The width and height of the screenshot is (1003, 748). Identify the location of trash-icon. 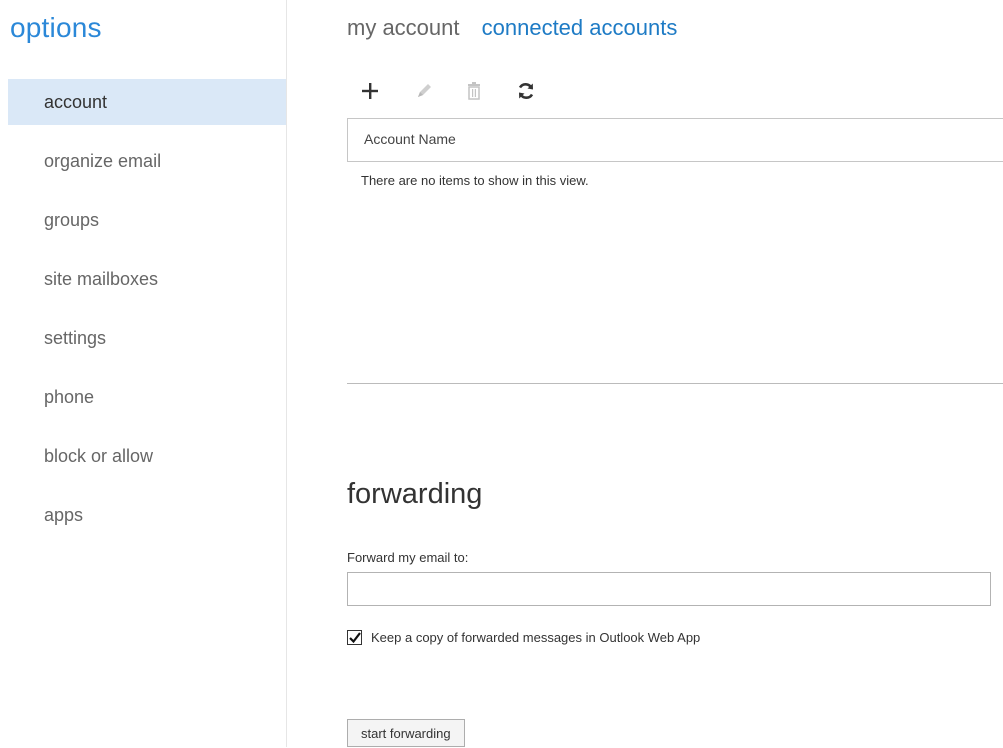
(474, 93).